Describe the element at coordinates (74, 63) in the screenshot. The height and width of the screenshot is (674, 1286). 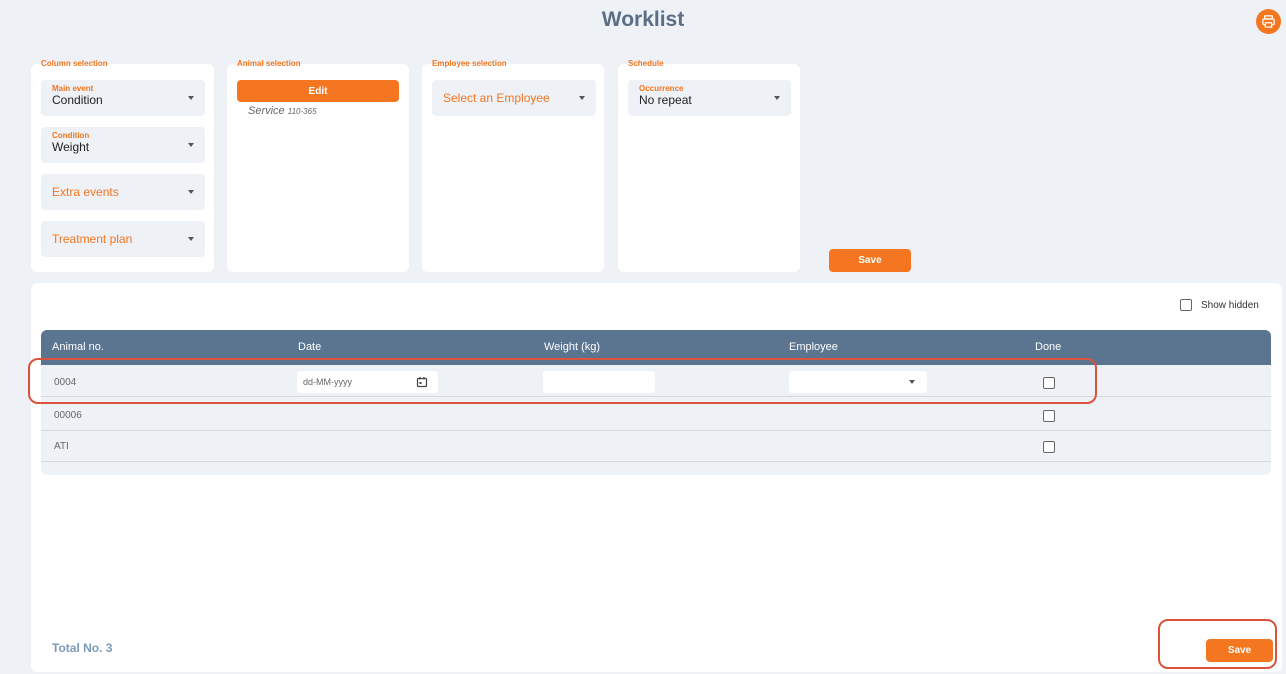
I see `column-selection-label: Column selection` at that location.